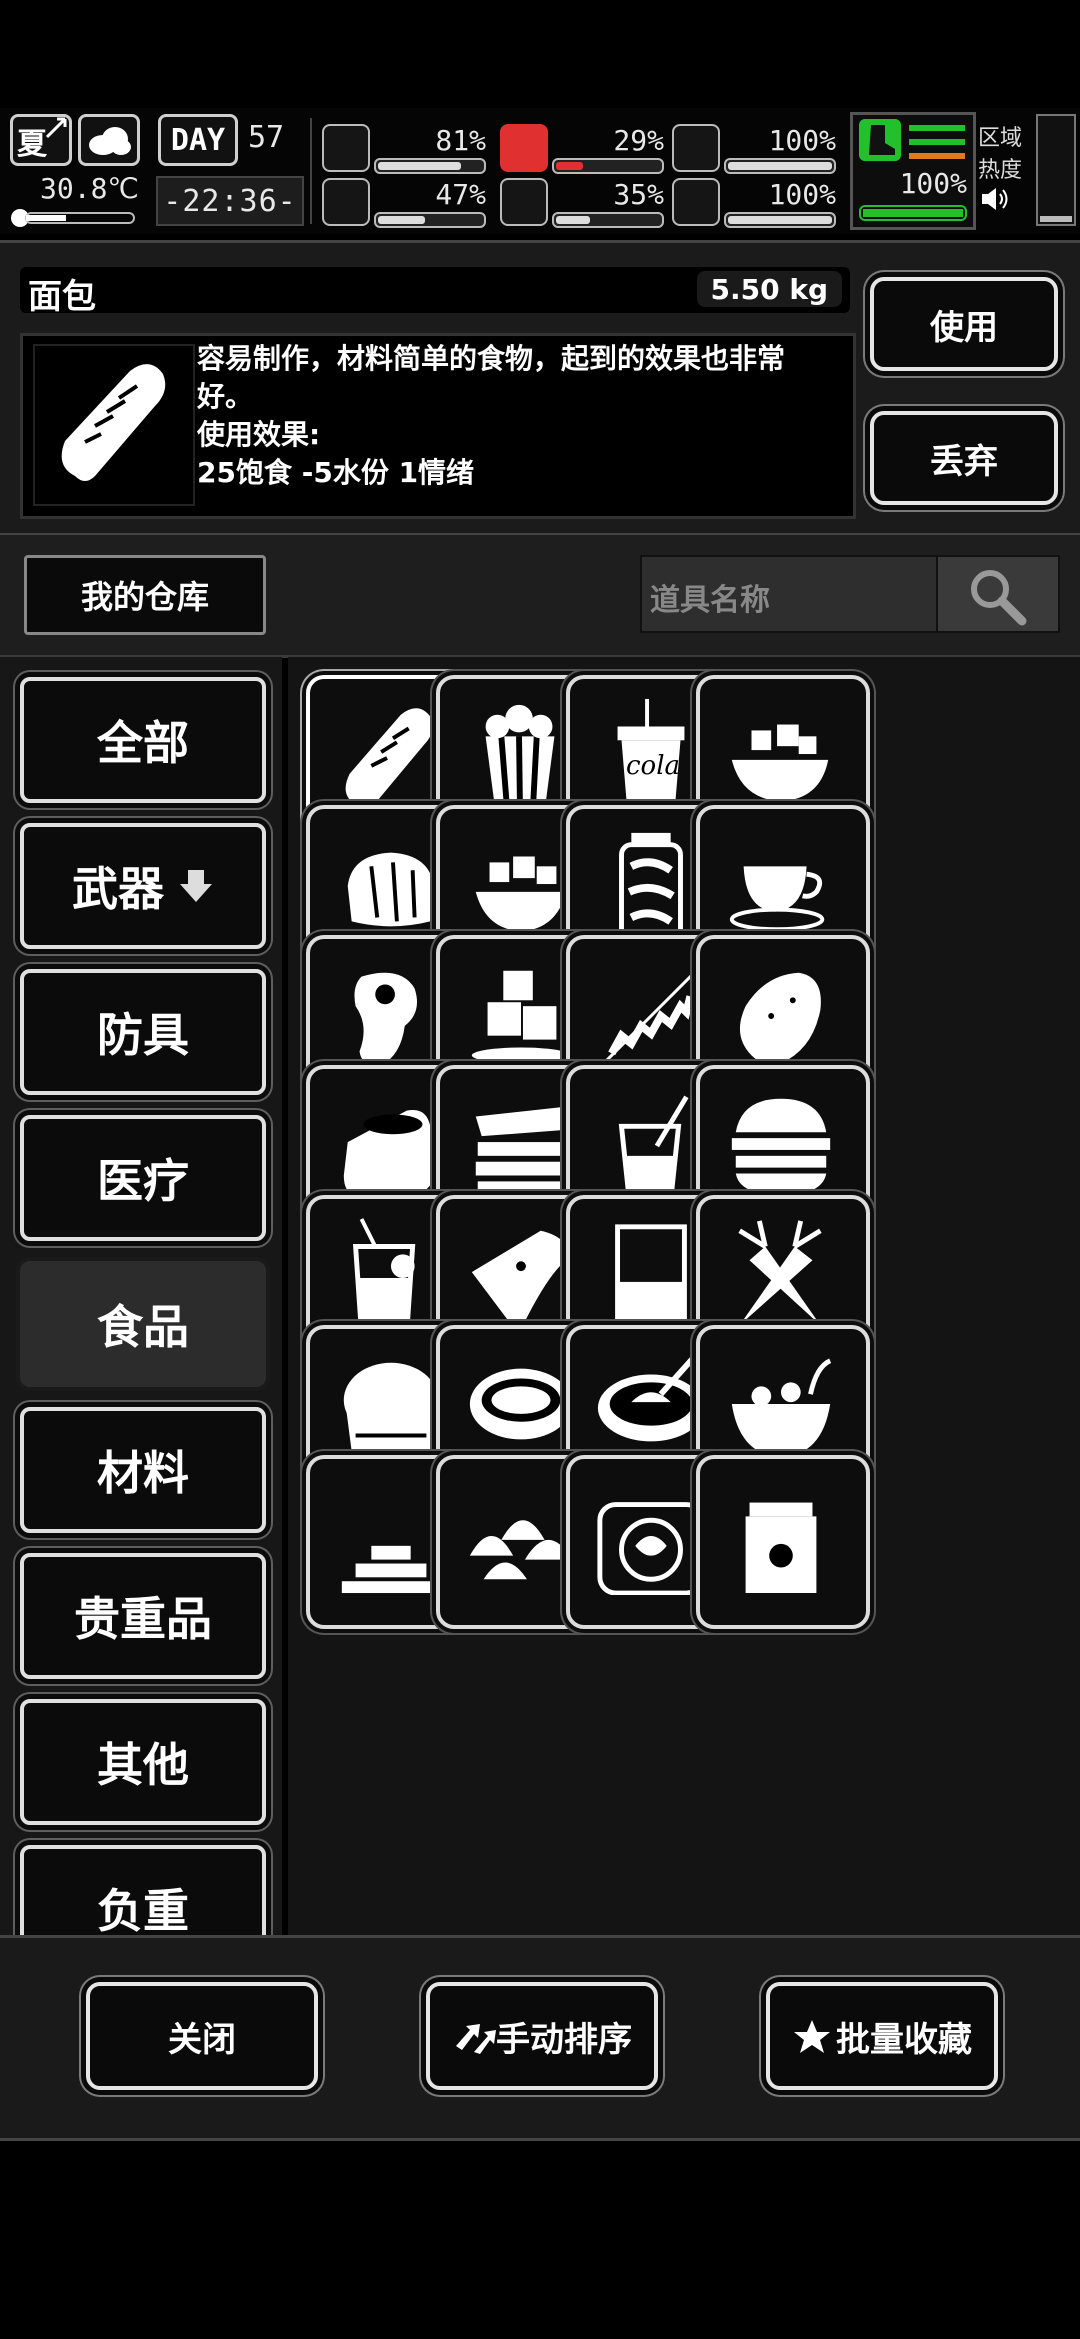 This screenshot has height=2339, width=1080. Describe the element at coordinates (346, 148) in the screenshot. I see `medkit-icon` at that location.